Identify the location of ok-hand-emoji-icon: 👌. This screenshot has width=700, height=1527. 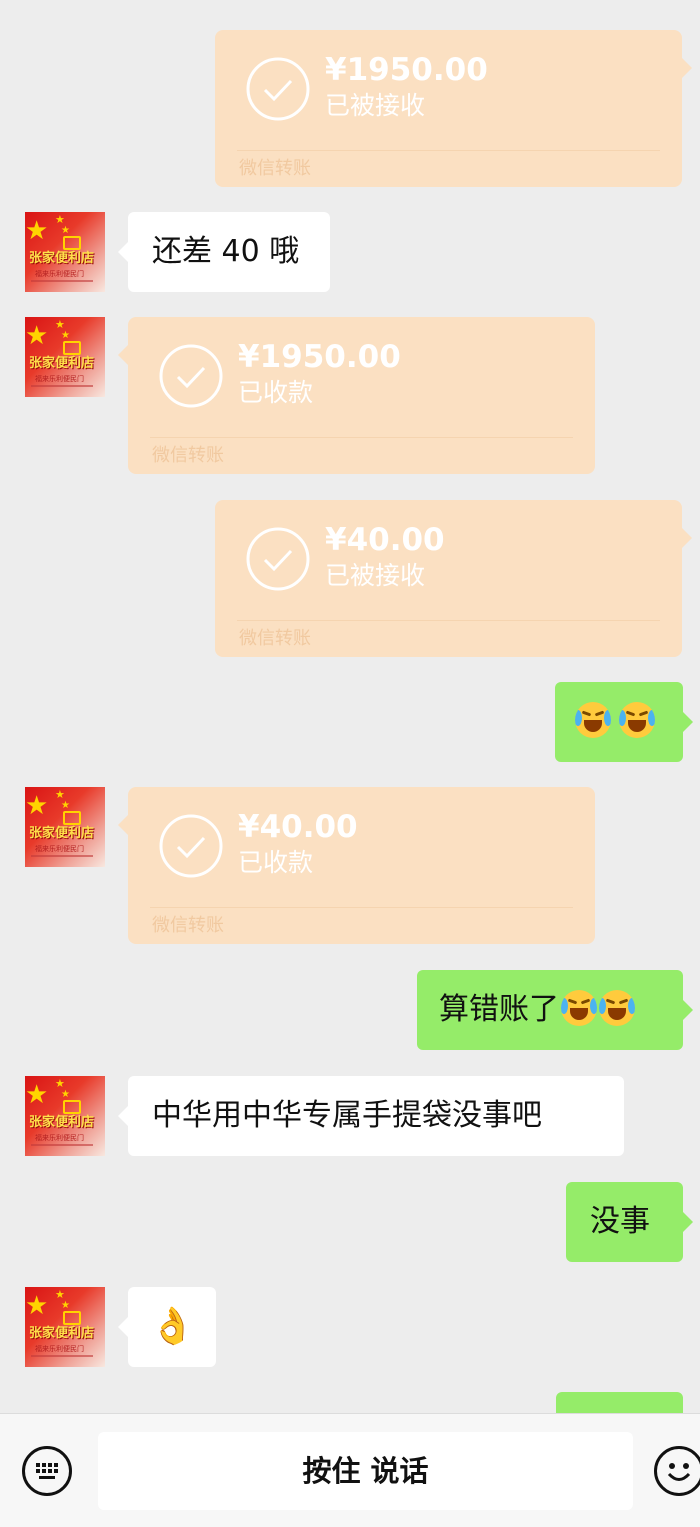
(172, 1326).